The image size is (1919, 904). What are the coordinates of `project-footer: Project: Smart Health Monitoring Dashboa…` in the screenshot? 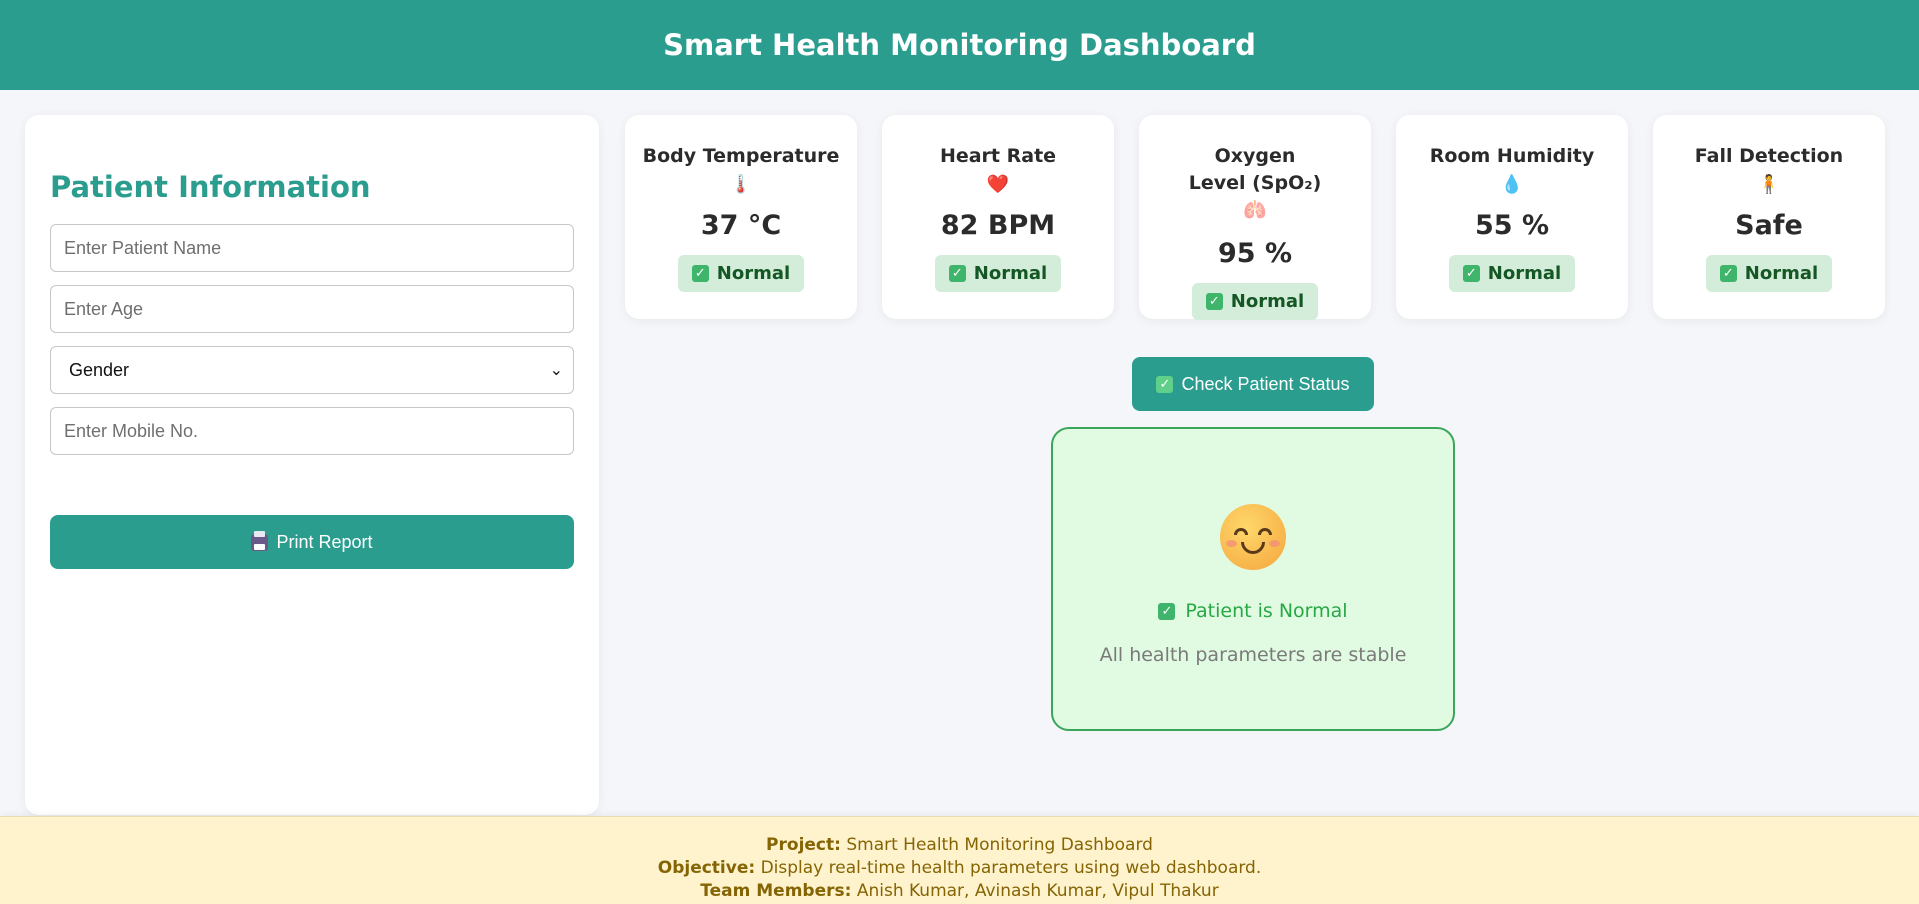 It's located at (959, 860).